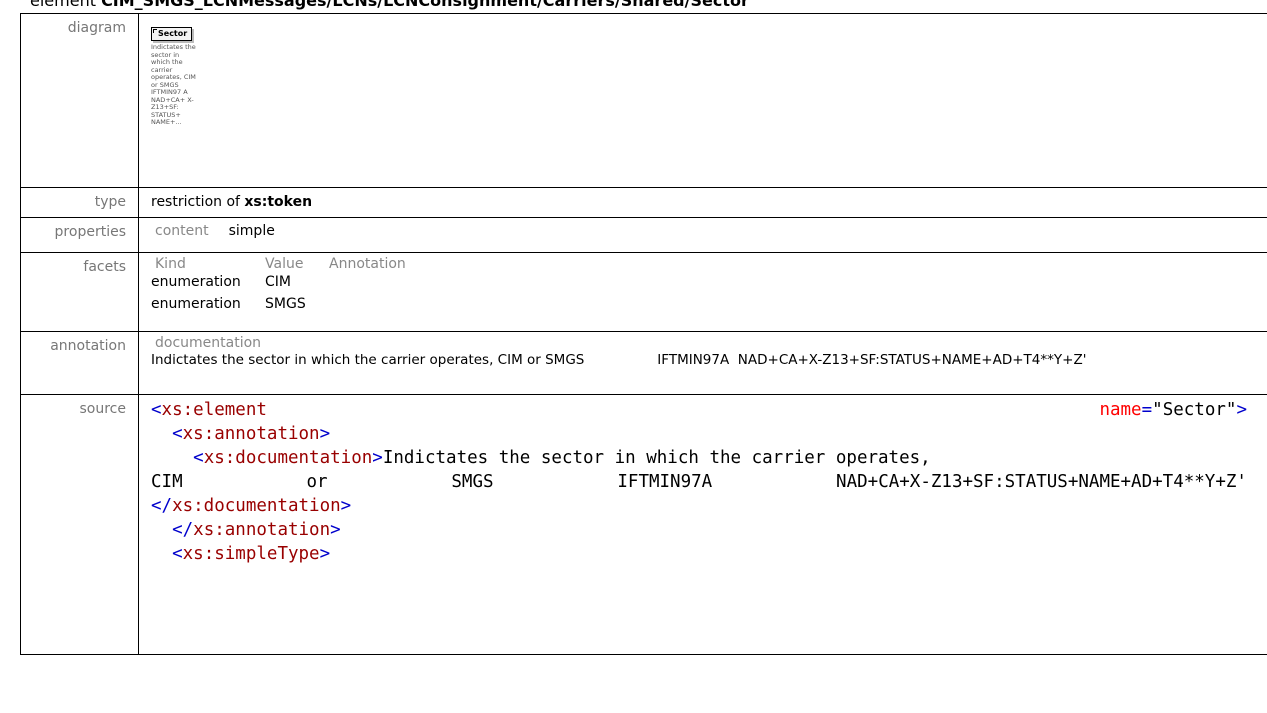 The height and width of the screenshot is (713, 1267). Describe the element at coordinates (79, 235) in the screenshot. I see `properties-label: properties` at that location.